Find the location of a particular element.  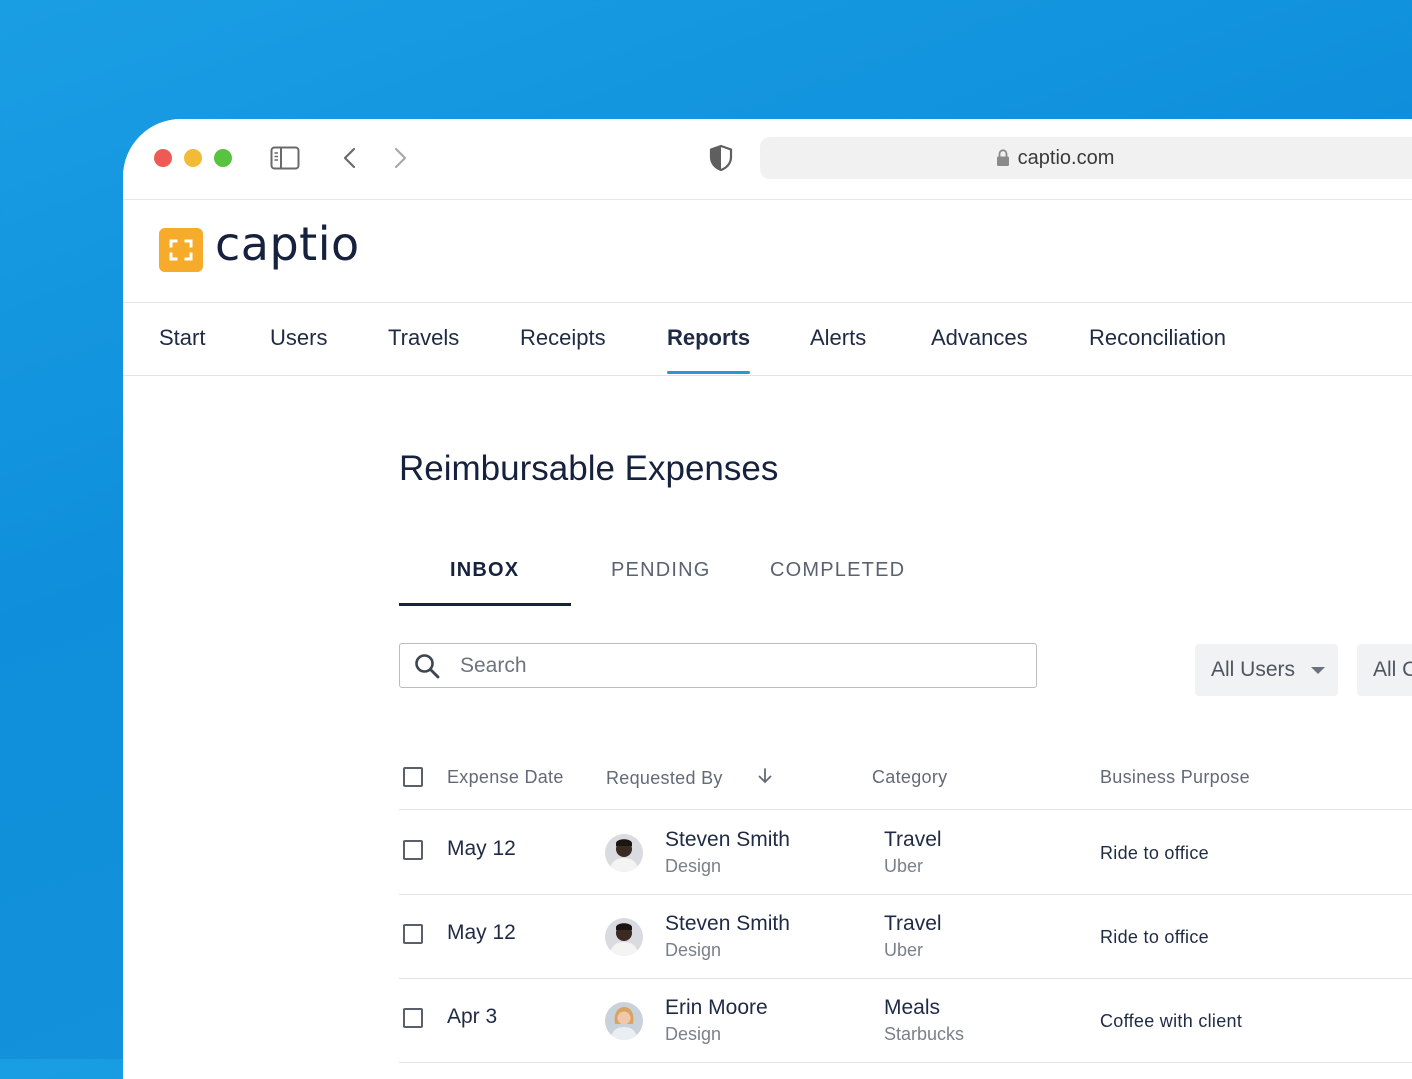

nav-item-receipts: Receipts is located at coordinates (563, 338).